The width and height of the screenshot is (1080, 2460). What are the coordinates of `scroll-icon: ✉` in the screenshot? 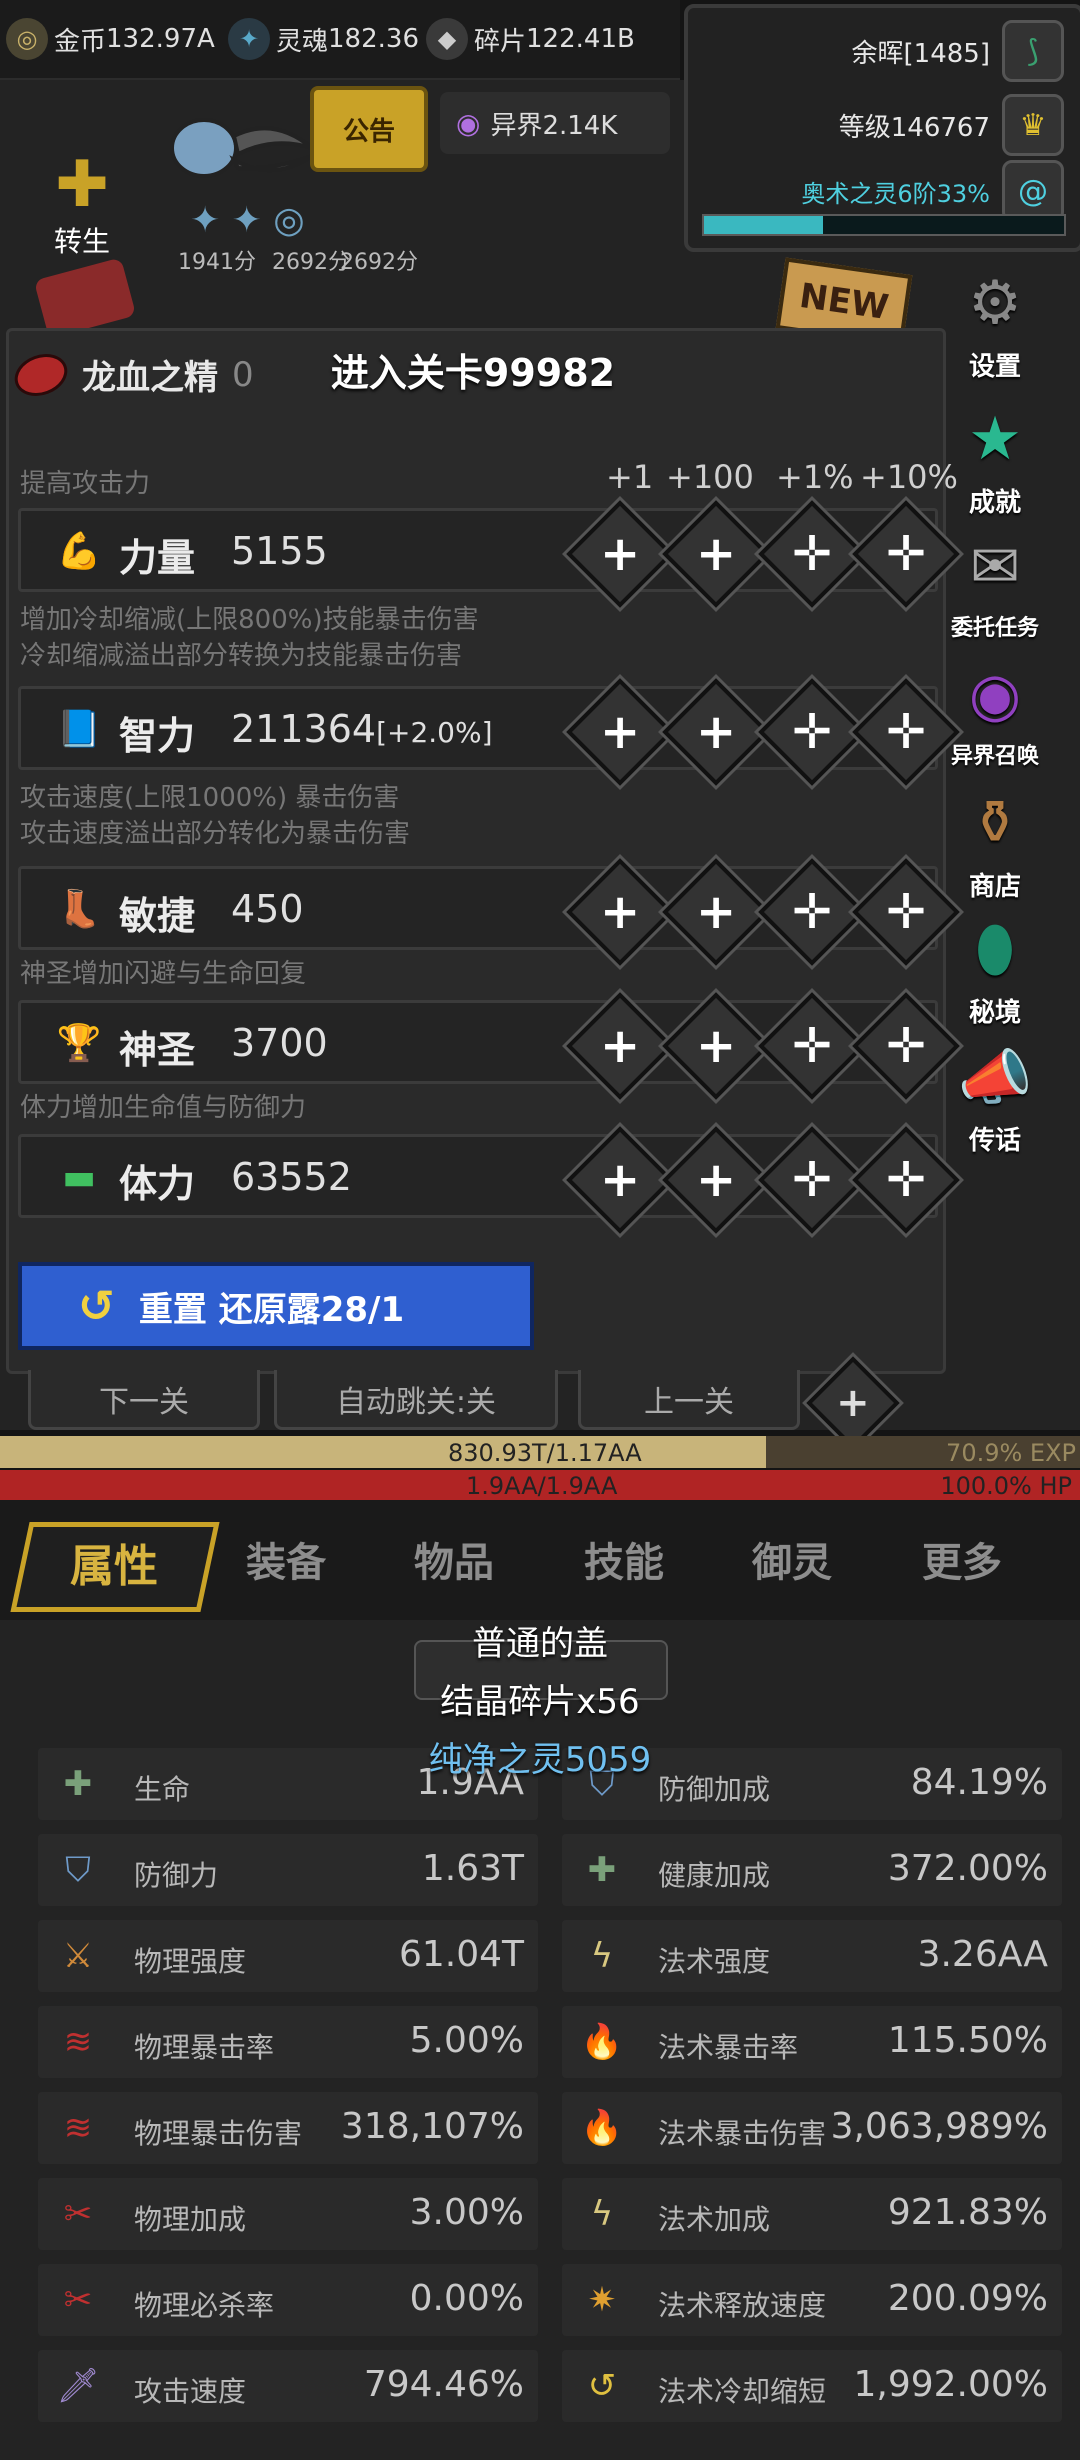 It's located at (995, 567).